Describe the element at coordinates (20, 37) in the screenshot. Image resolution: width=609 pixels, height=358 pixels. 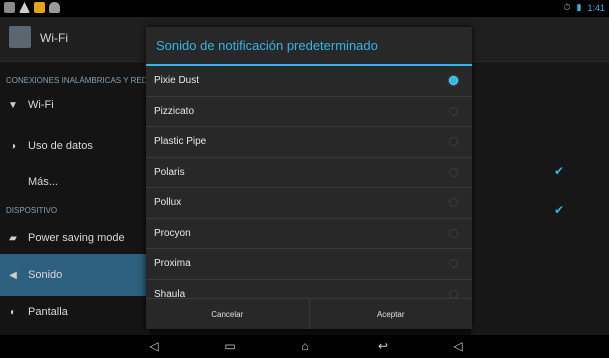
I see `settings-app-icon` at that location.